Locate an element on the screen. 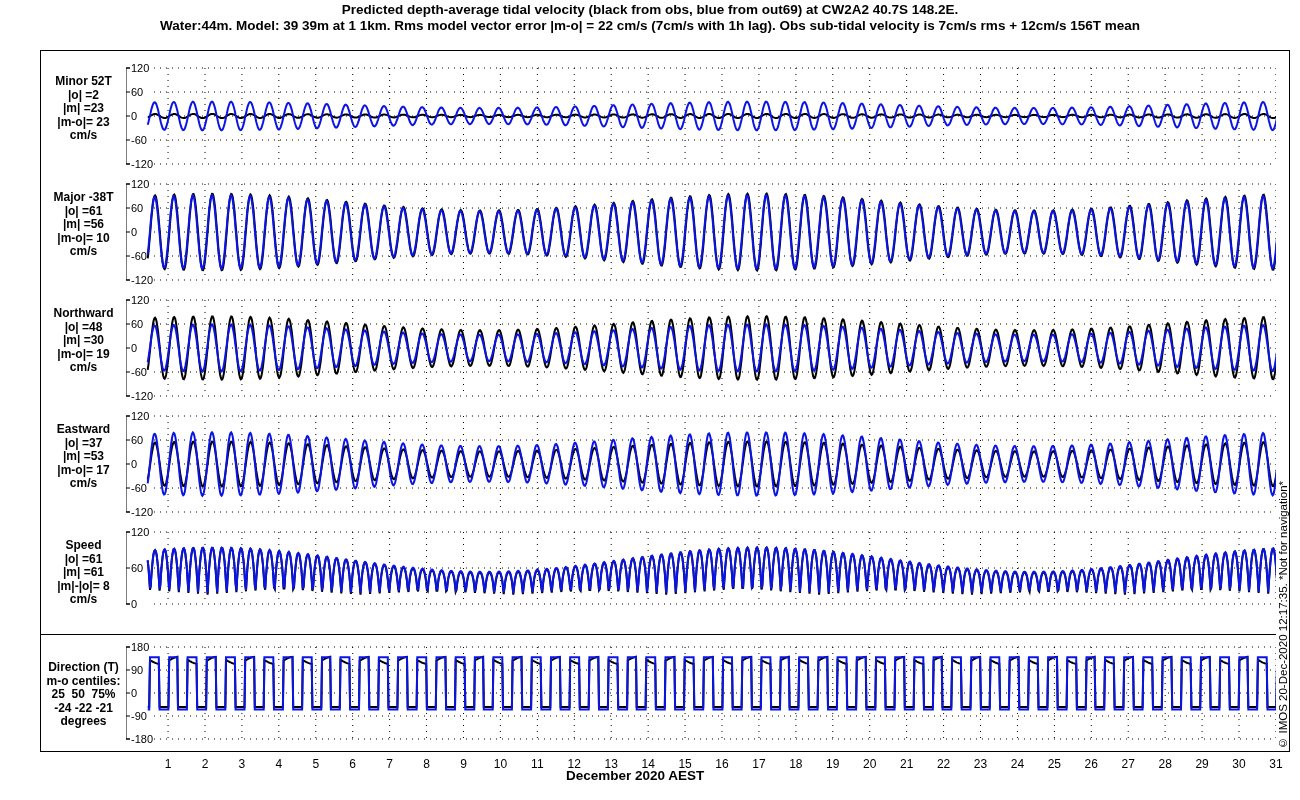 This screenshot has height=800, width=1300. panel-stat-line: |m-o|= 23 is located at coordinates (83, 122).